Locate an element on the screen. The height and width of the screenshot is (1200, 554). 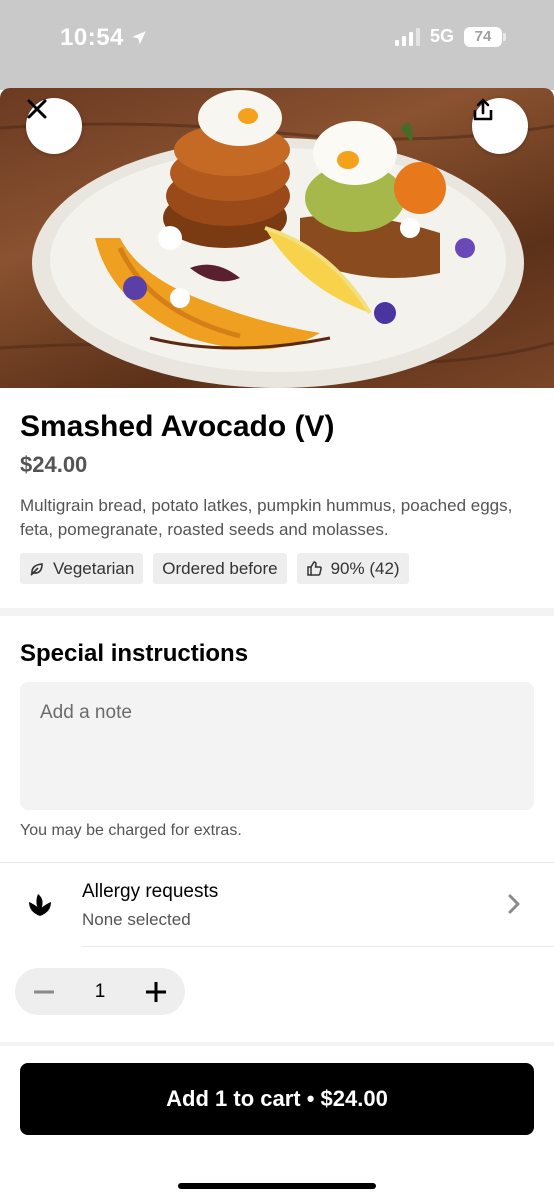
share-icon is located at coordinates (483, 109).